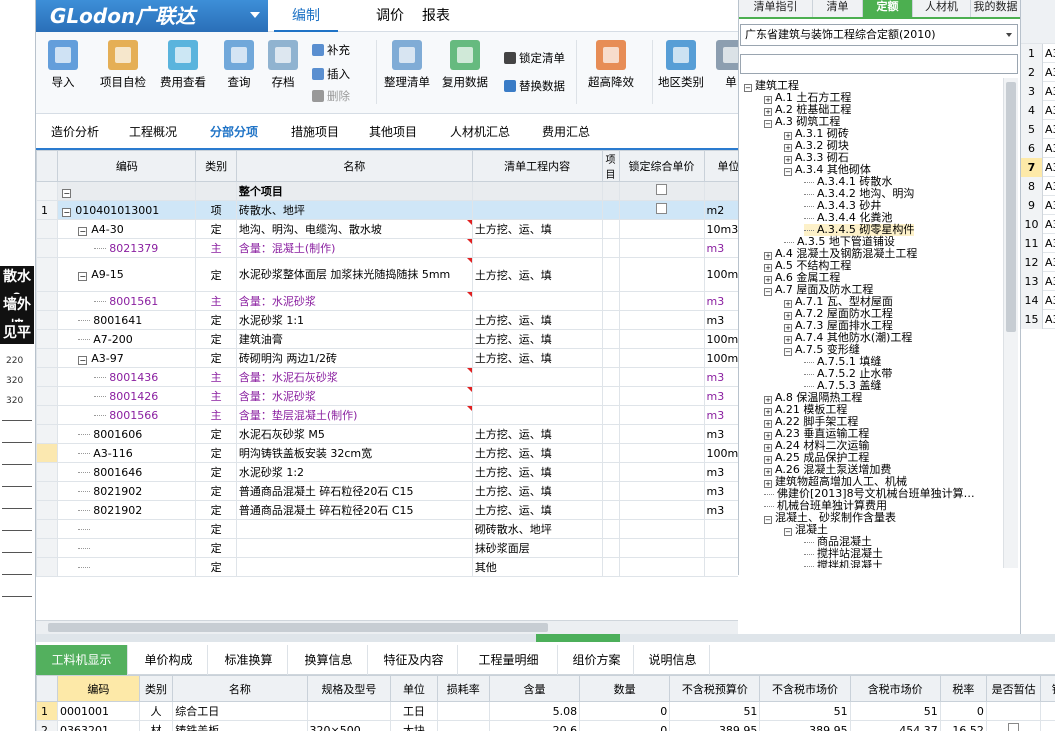 The width and height of the screenshot is (1055, 731). I want to click on code-cell: 8021902, so click(127, 510).